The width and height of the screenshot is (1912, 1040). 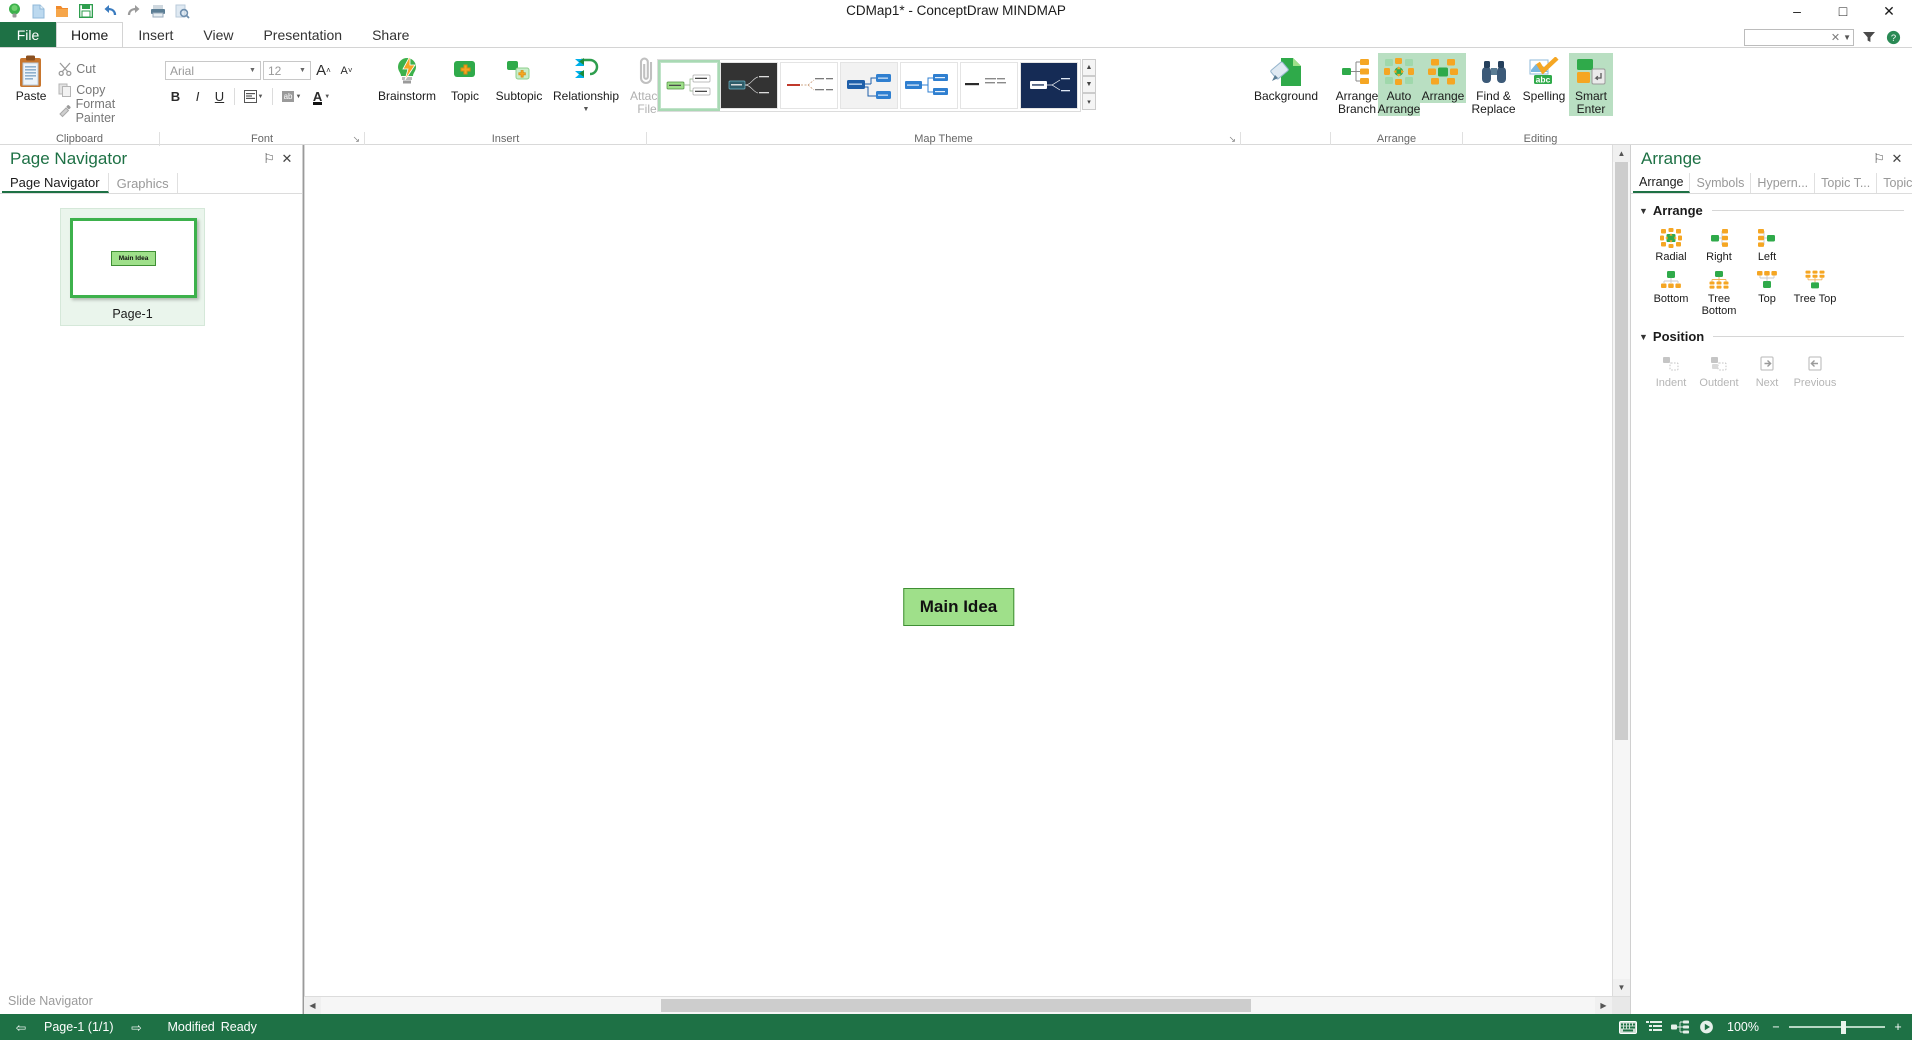 I want to click on tab-arrange: Arrange, so click(x=1662, y=183).